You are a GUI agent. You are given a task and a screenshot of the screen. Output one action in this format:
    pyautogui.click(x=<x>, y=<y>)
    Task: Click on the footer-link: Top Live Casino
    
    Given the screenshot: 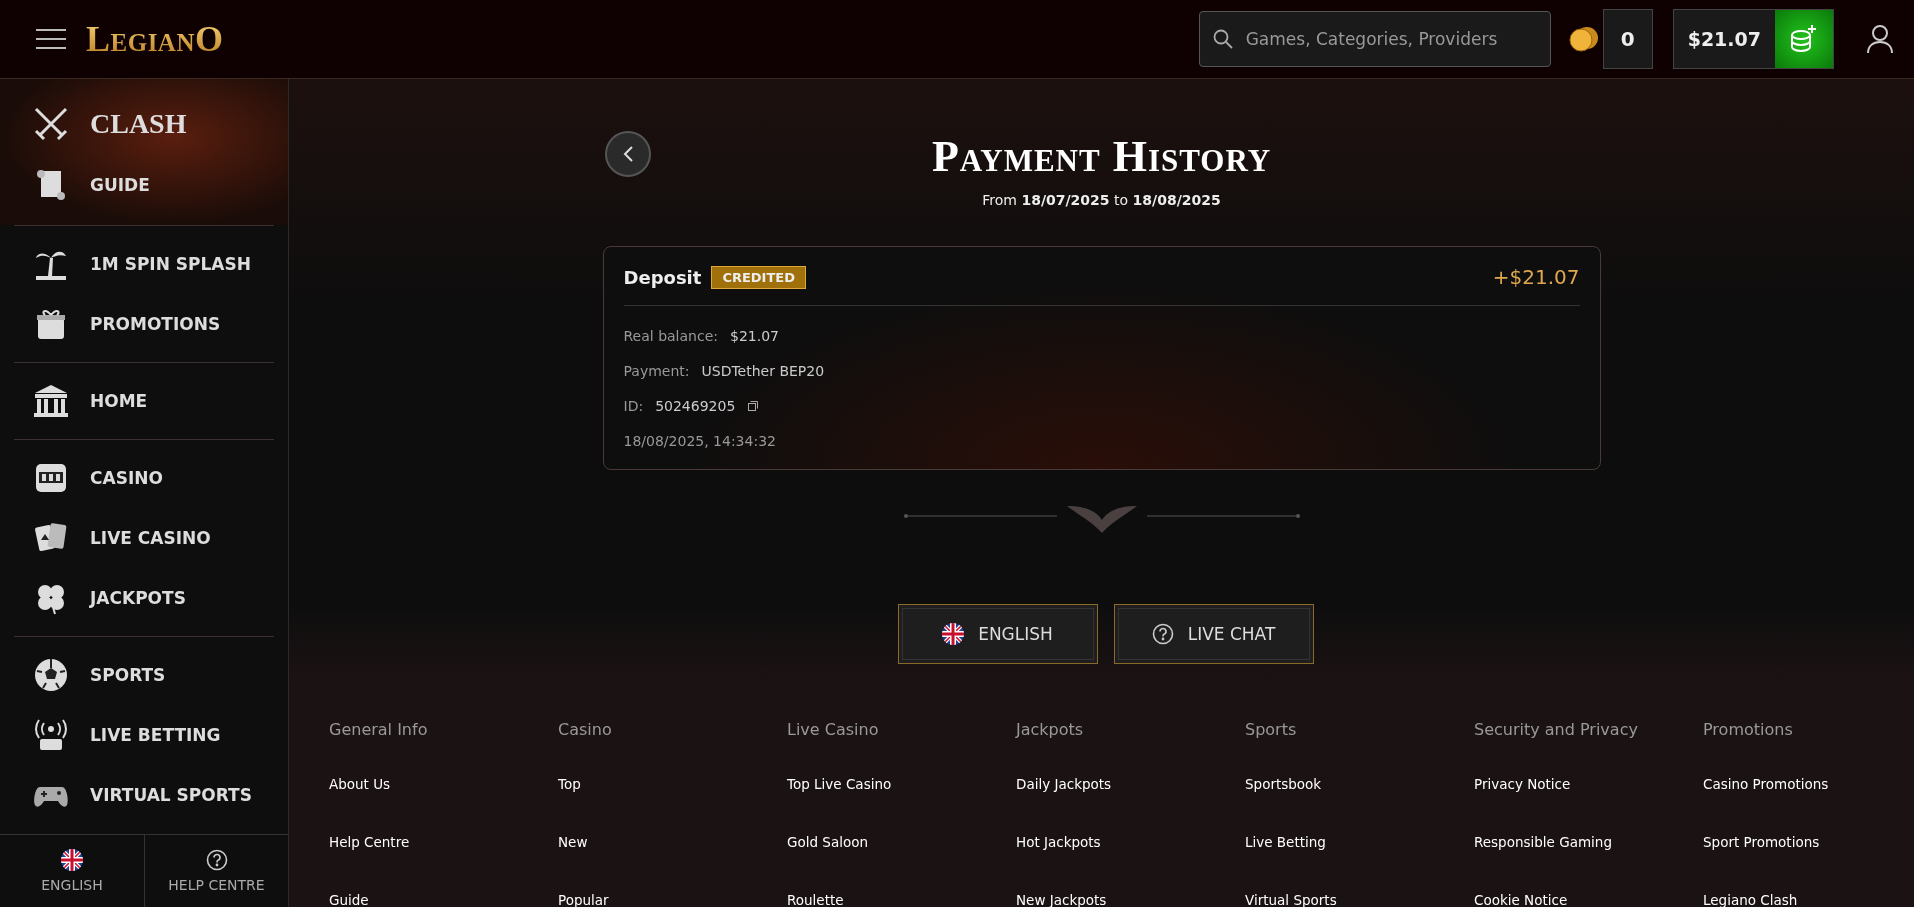 What is the action you would take?
    pyautogui.click(x=901, y=805)
    